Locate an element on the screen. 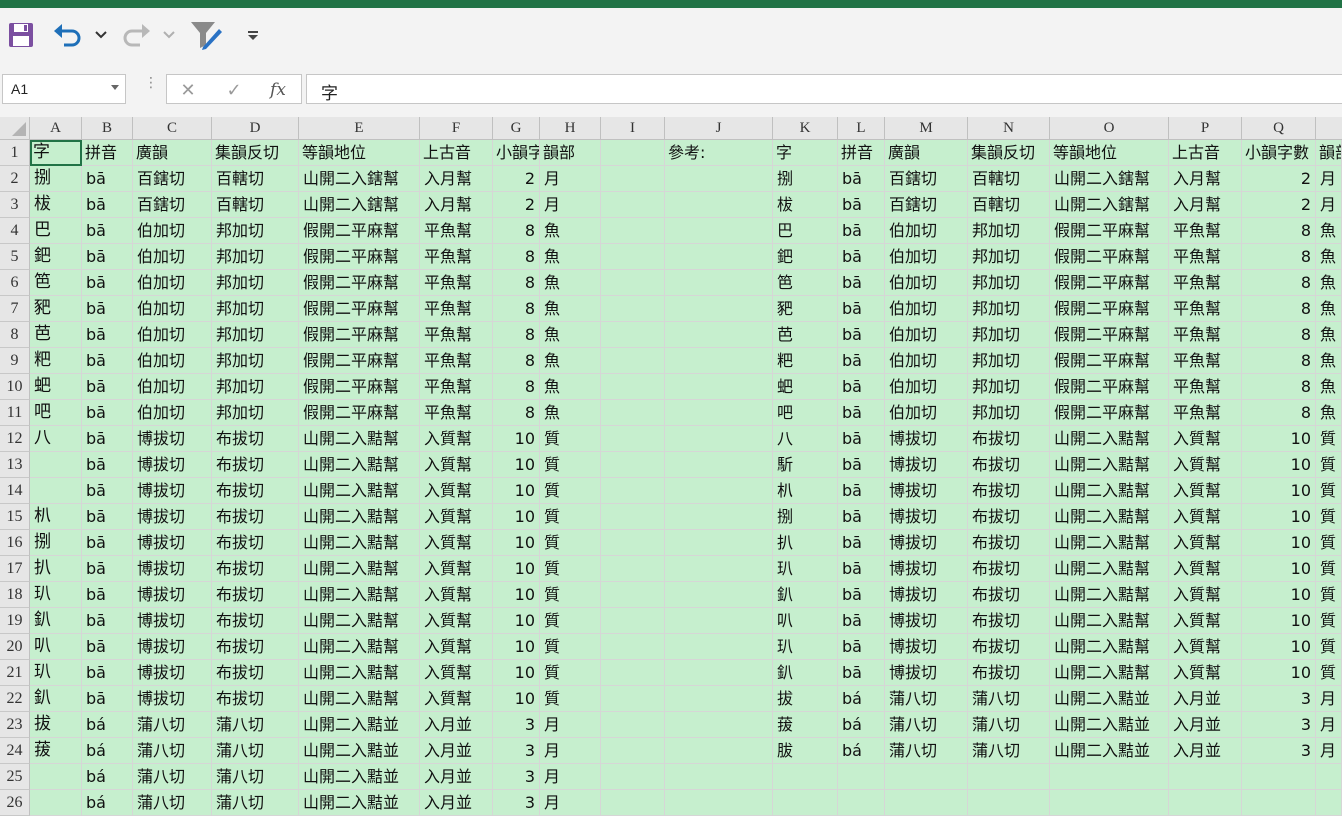 This screenshot has height=820, width=1342. cell-f7: 平魚幫 is located at coordinates (456, 309).